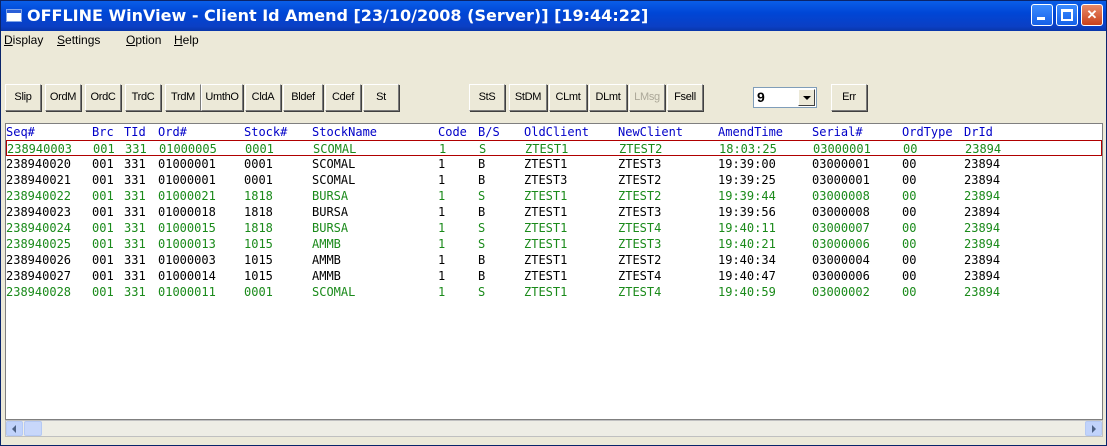 The height and width of the screenshot is (446, 1107). Describe the element at coordinates (143, 40) in the screenshot. I see `menu-option: Option` at that location.